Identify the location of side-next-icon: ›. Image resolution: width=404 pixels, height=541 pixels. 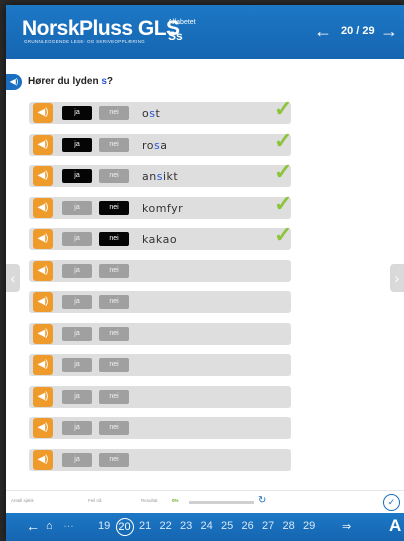
(397, 278).